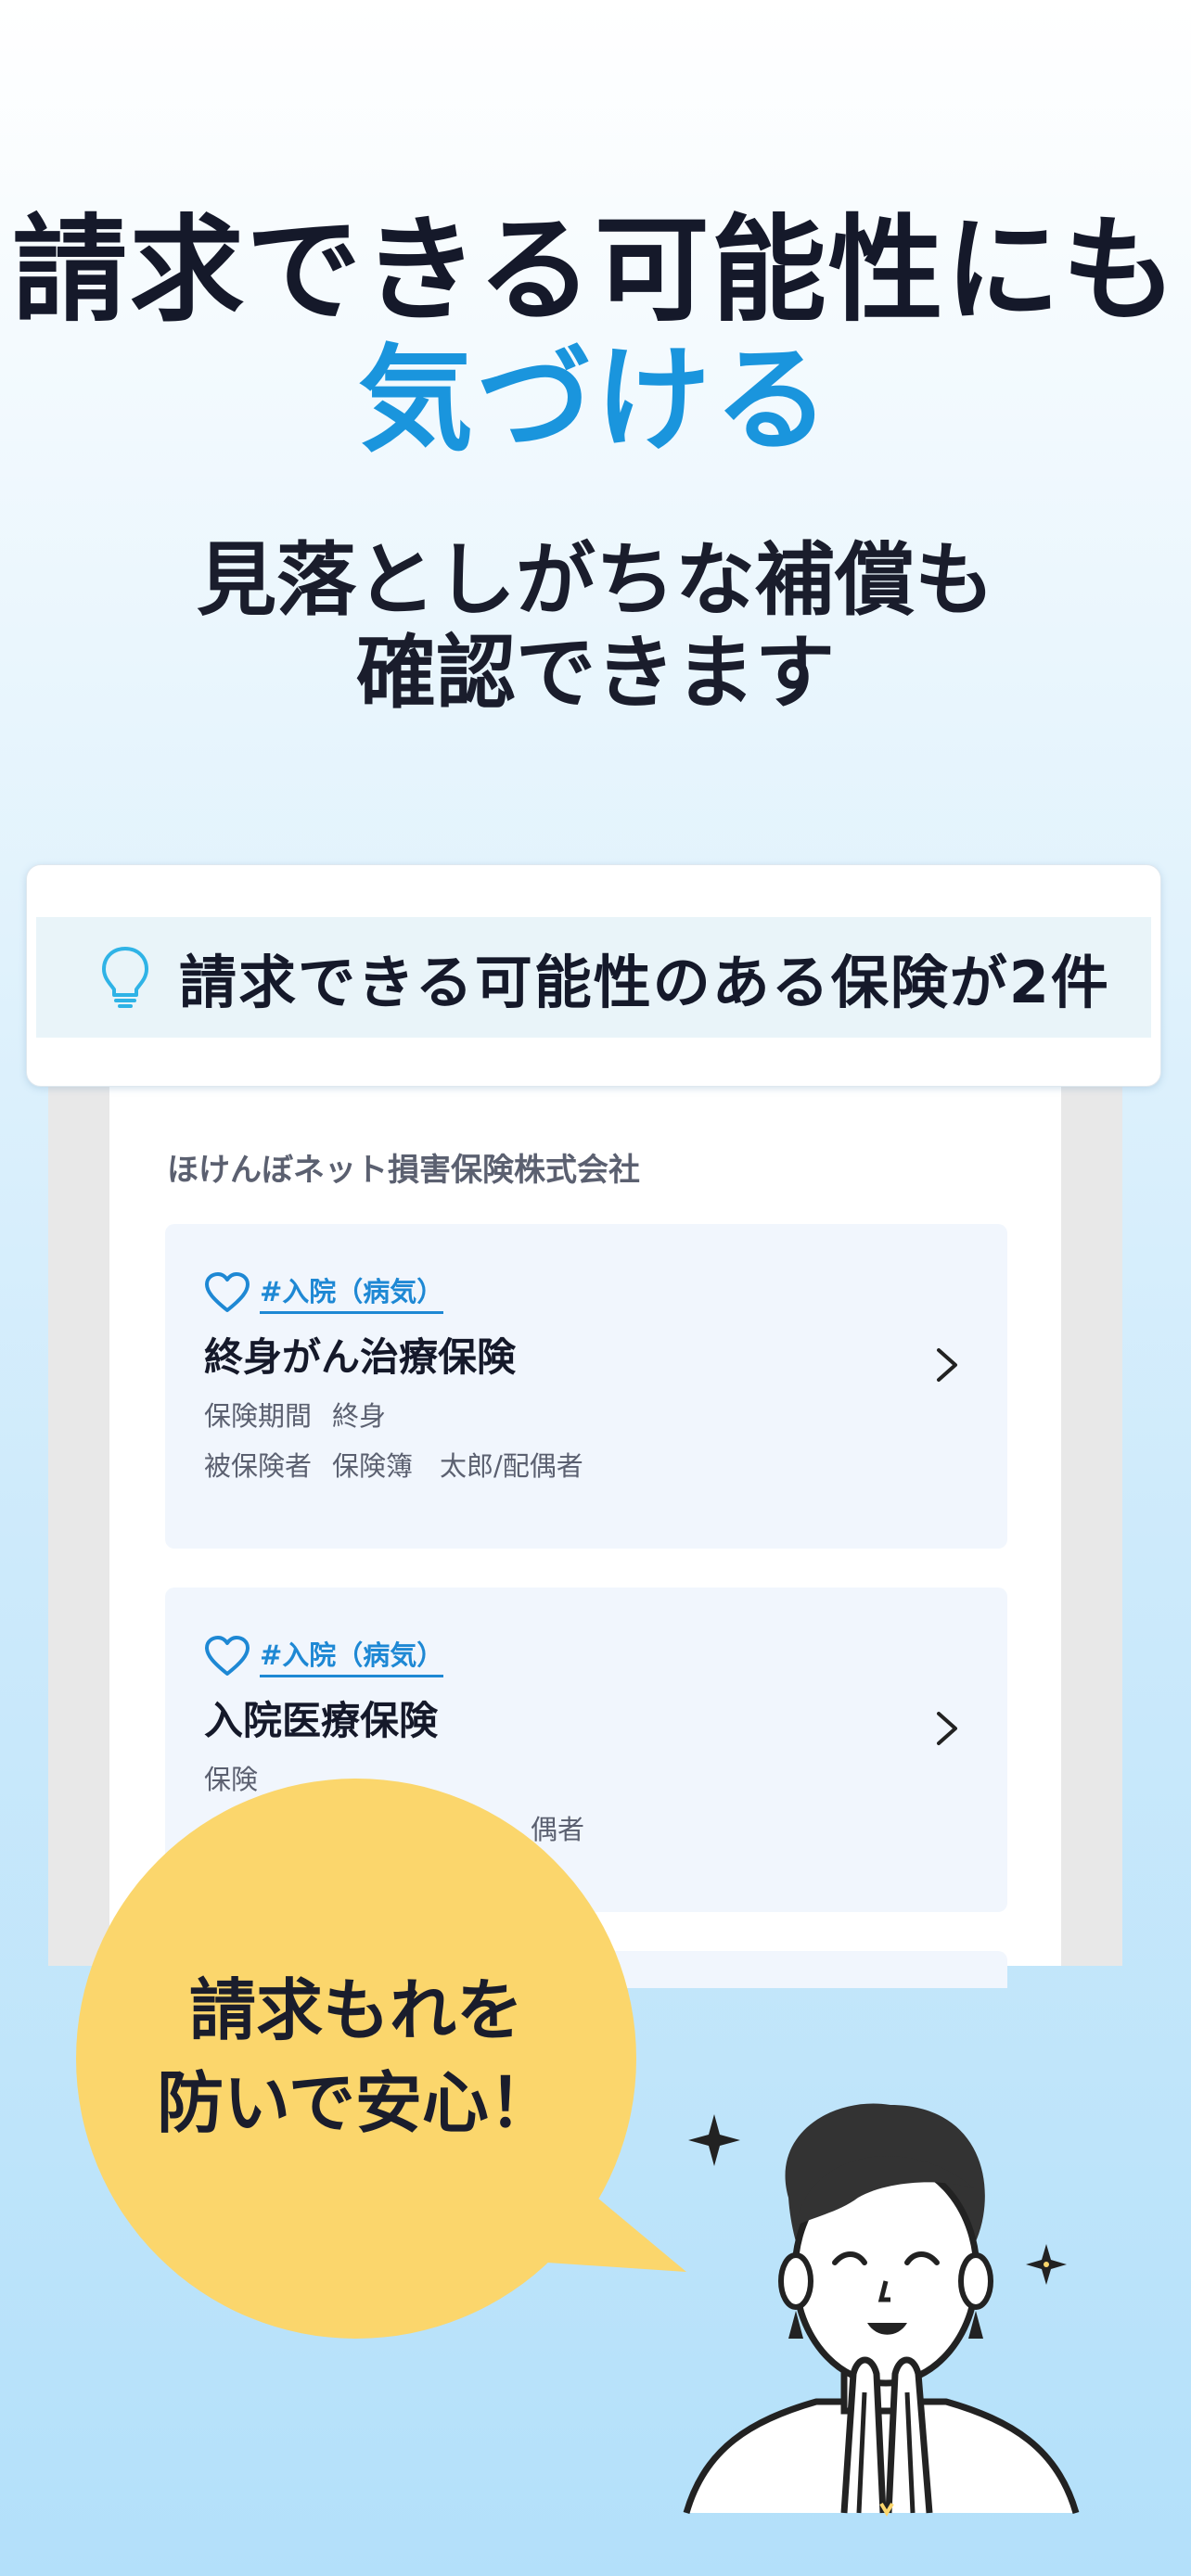 This screenshot has height=2576, width=1191. What do you see at coordinates (360, 1357) in the screenshot?
I see `policy-name: 終身がん治療保険` at bounding box center [360, 1357].